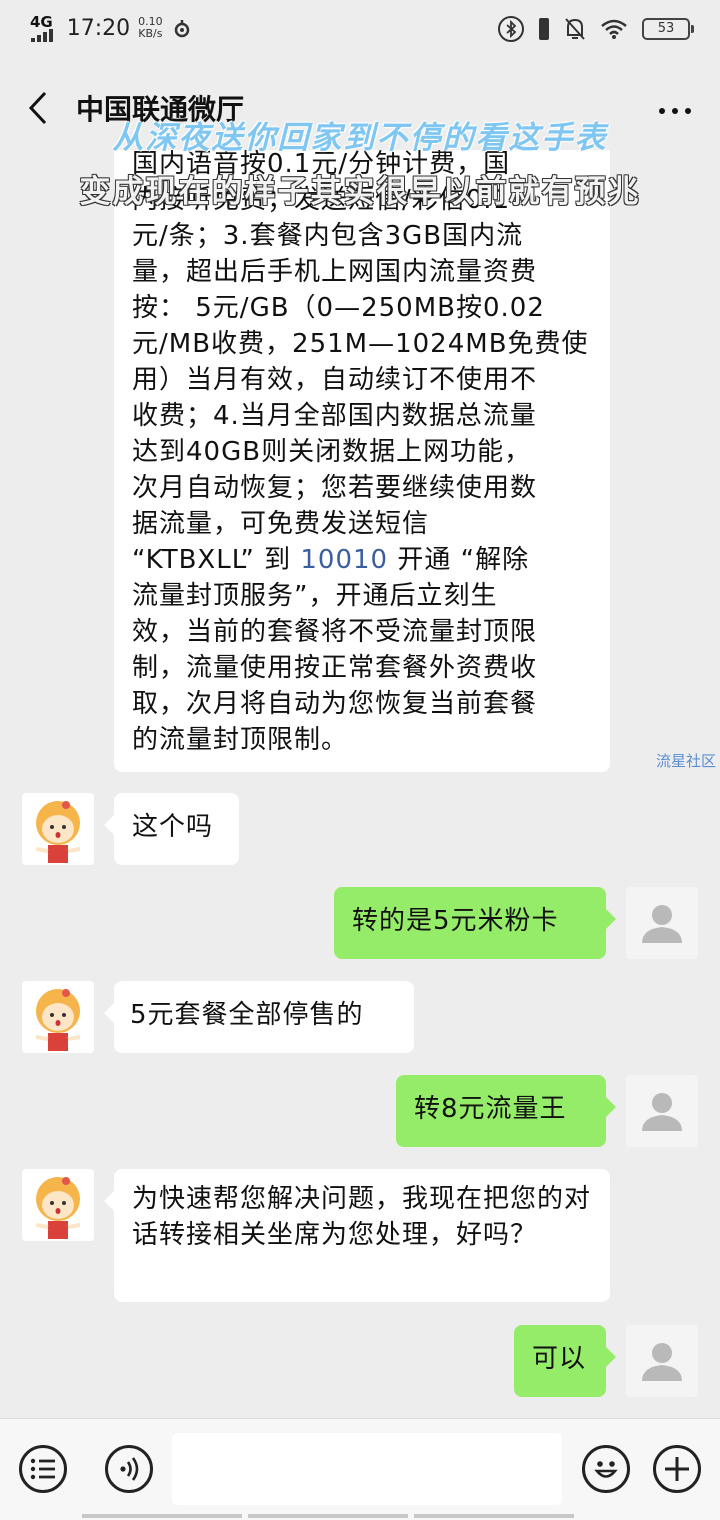 The width and height of the screenshot is (720, 1520). Describe the element at coordinates (360, 344) in the screenshot. I see `message-line: 元/MB收费，251M—1024MB免费使` at that location.